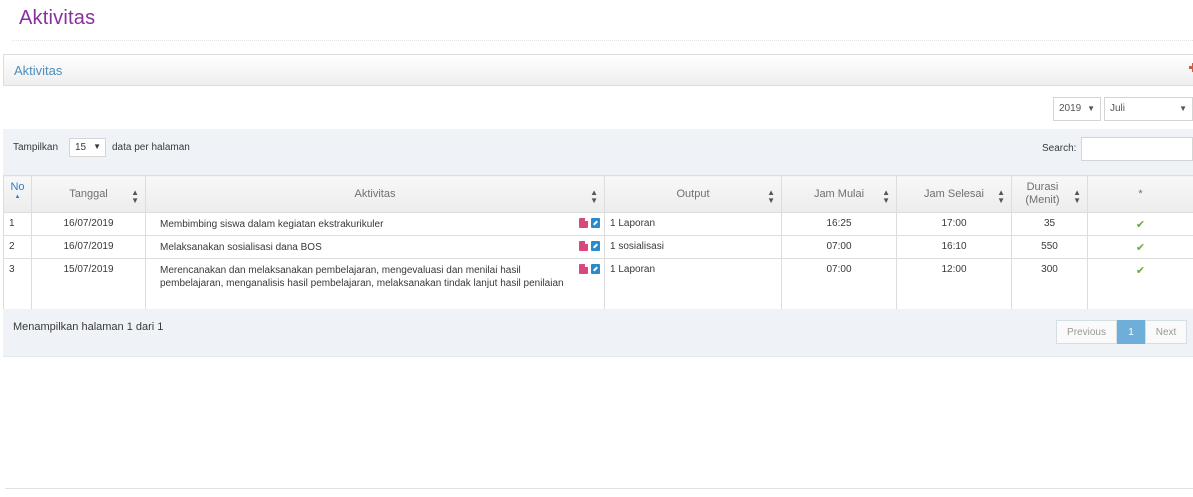  Describe the element at coordinates (602, 40) in the screenshot. I see `title-divider` at that location.